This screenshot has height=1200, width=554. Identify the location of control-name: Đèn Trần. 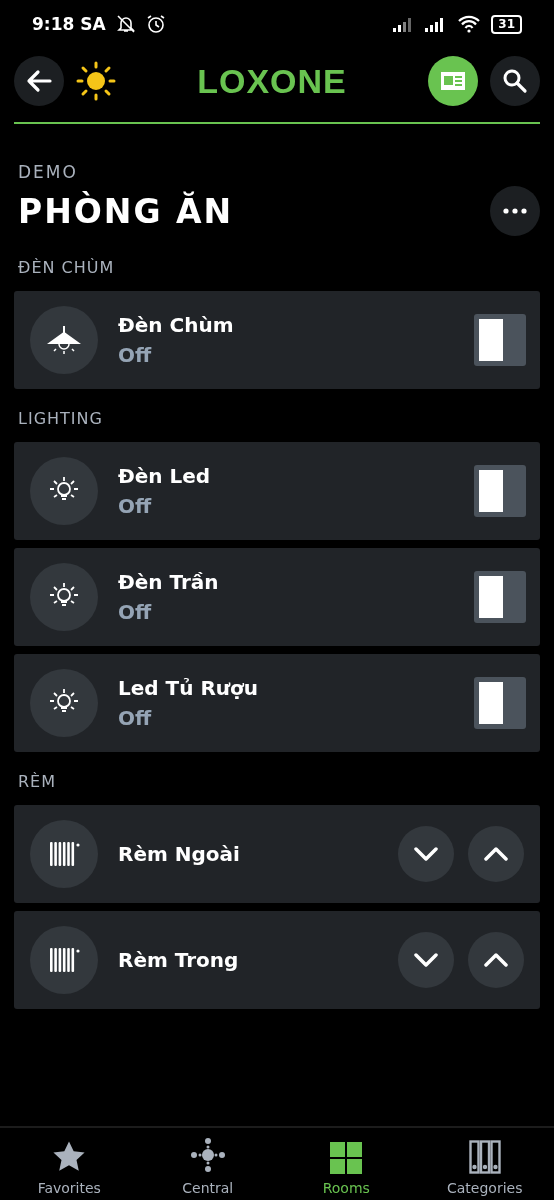
(169, 582).